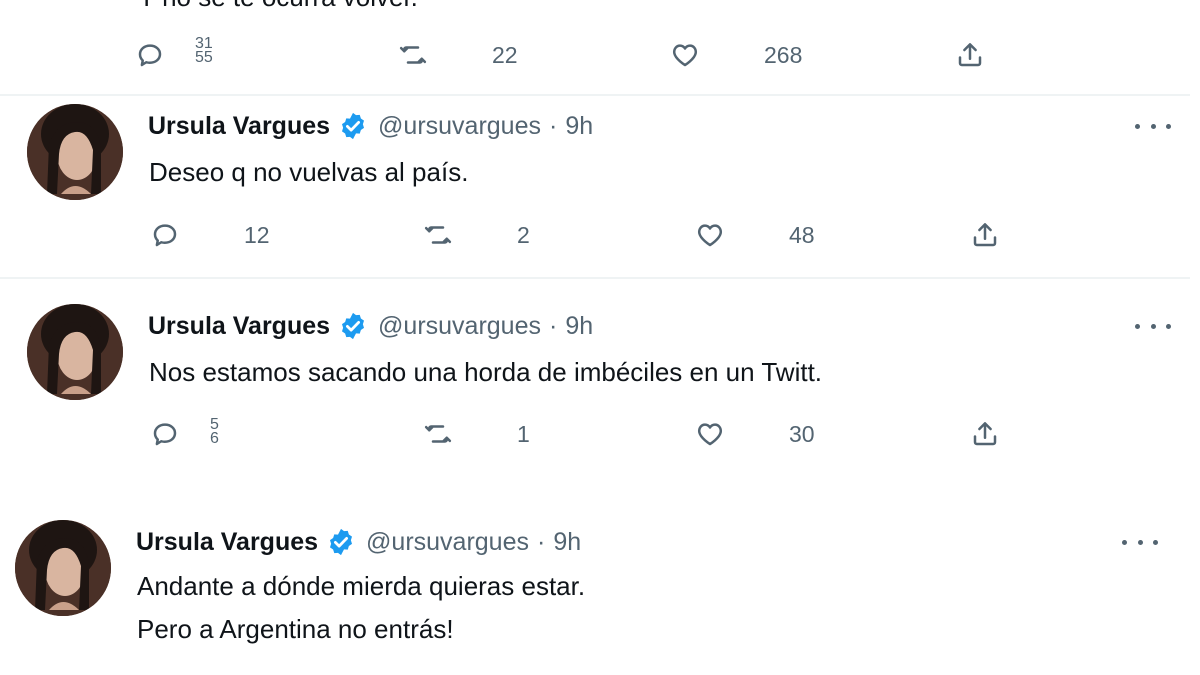 This screenshot has height=675, width=1200. Describe the element at coordinates (214, 431) in the screenshot. I see `reply-count: 5 6` at that location.